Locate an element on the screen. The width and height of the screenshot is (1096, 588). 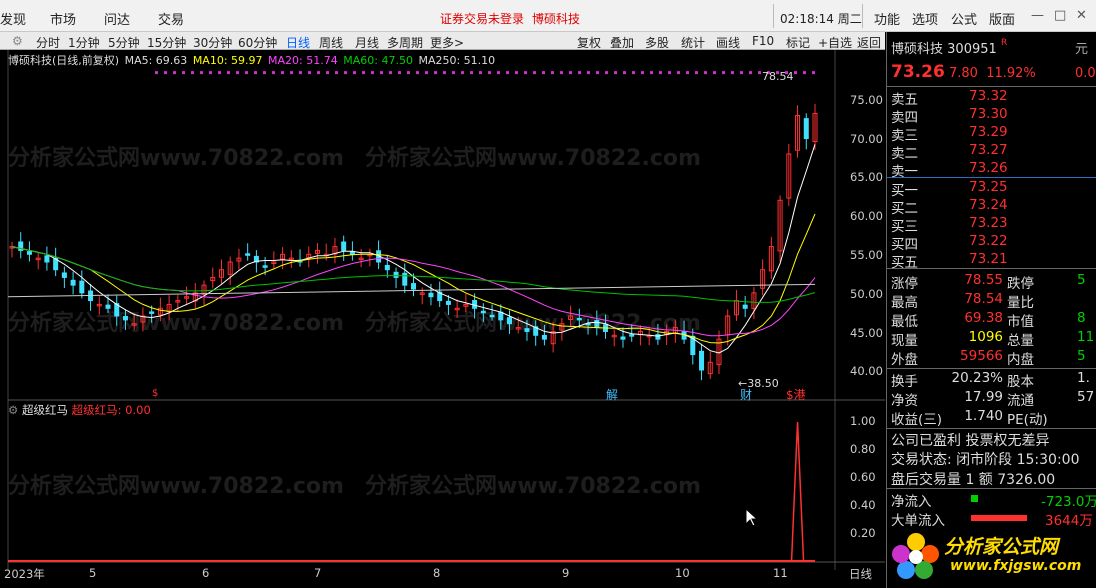
gear-icon: ⚙ is located at coordinates (13, 410).